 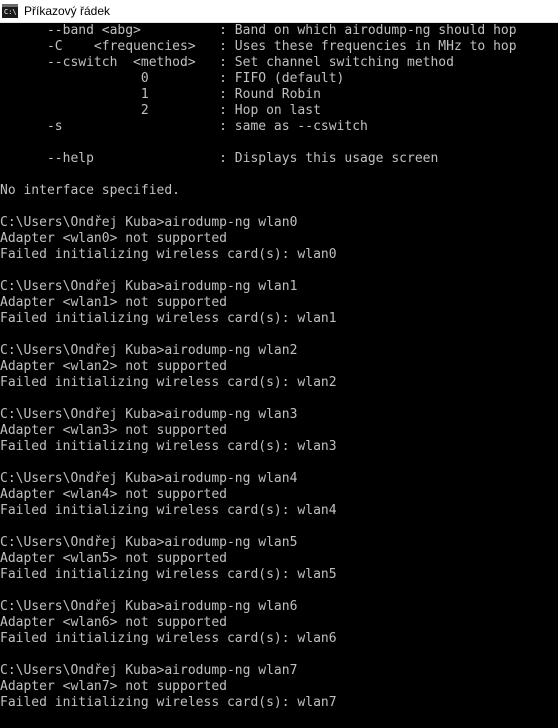 I want to click on console-icon-glyph: C:\, so click(x=10, y=12).